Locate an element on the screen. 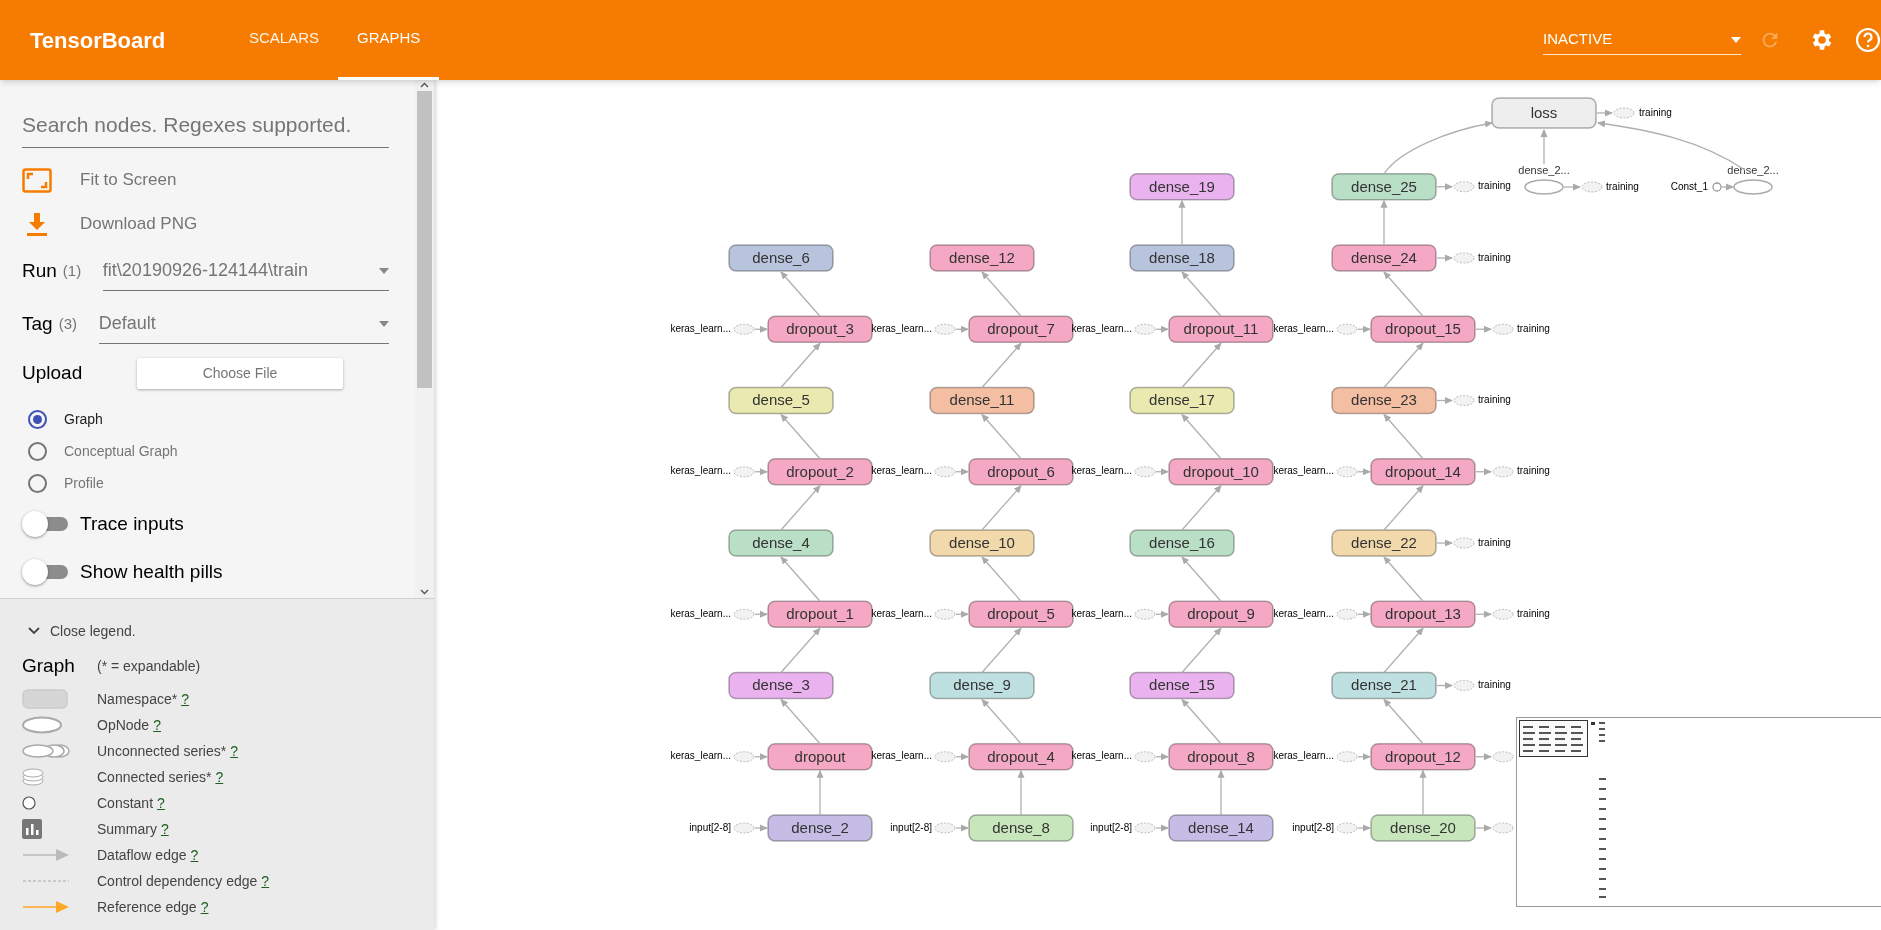 The height and width of the screenshot is (930, 1881). action-link: Fit to Screen is located at coordinates (128, 180).